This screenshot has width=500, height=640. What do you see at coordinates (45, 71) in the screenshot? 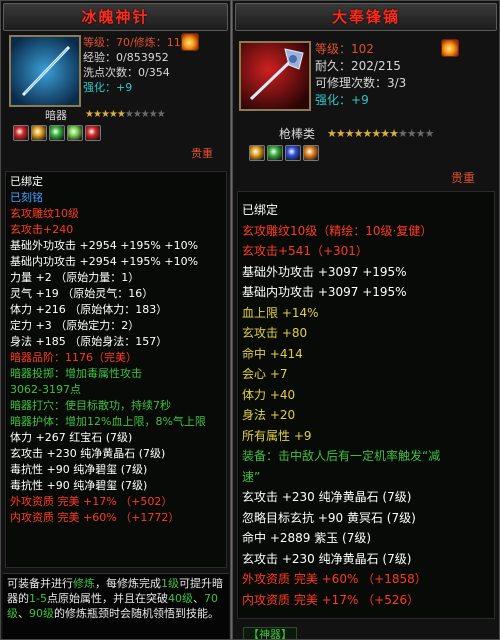
I see `needle-icon` at bounding box center [45, 71].